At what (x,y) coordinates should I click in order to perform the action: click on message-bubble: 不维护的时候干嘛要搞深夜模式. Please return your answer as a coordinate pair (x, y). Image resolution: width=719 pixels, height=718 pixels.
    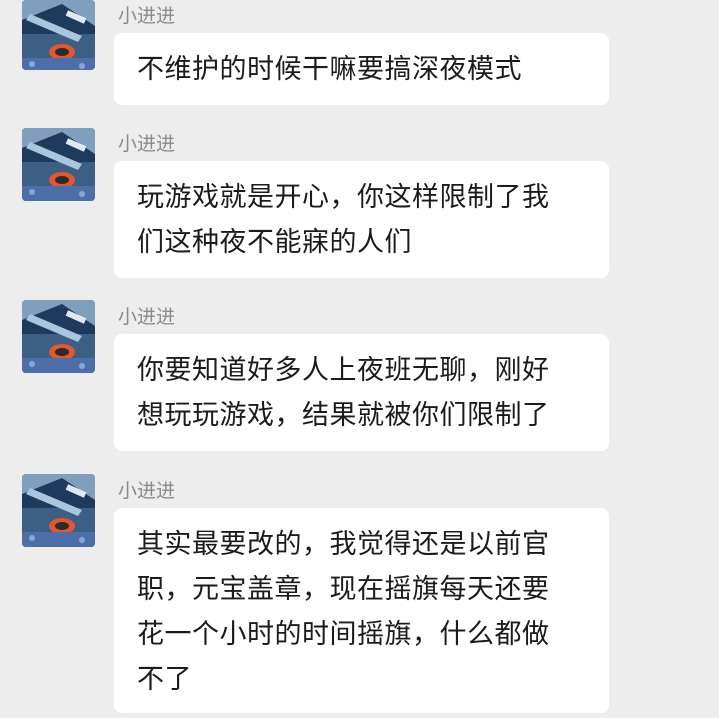
    Looking at the image, I should click on (361, 69).